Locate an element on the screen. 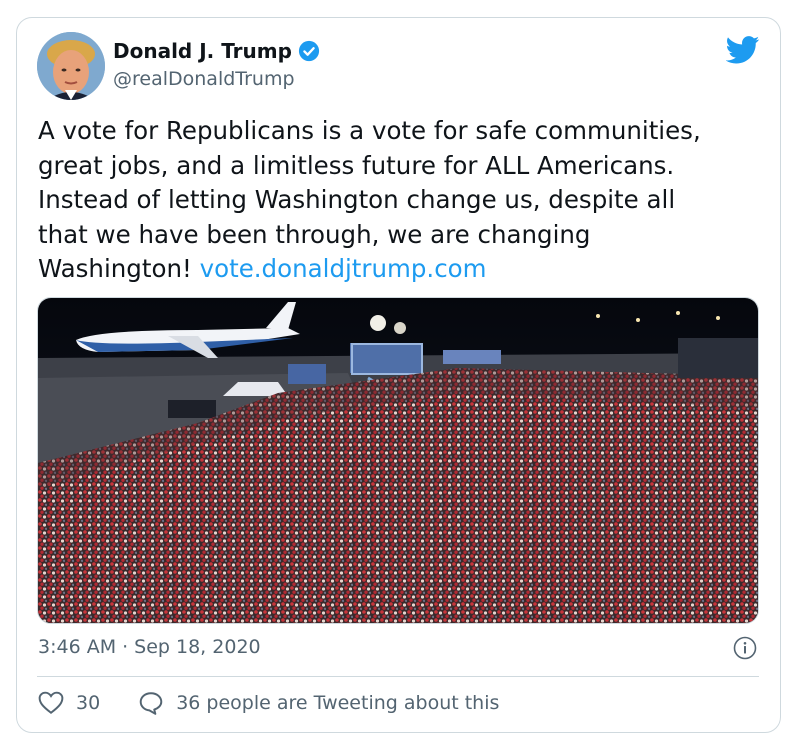 This screenshot has height=754, width=799. conversation-text: 36 people are Tweeting about this is located at coordinates (337, 703).